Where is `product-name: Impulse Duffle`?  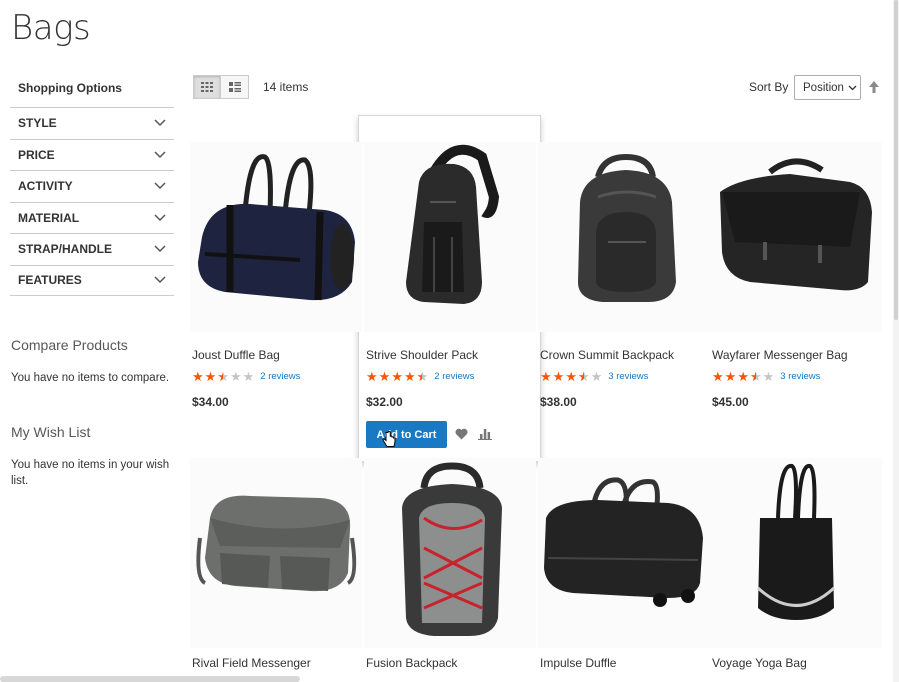
product-name: Impulse Duffle is located at coordinates (578, 663).